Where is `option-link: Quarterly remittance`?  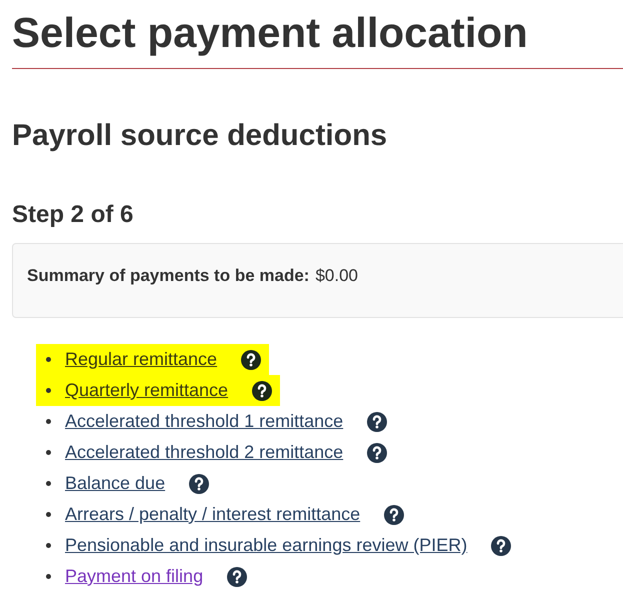
option-link: Quarterly remittance is located at coordinates (146, 390).